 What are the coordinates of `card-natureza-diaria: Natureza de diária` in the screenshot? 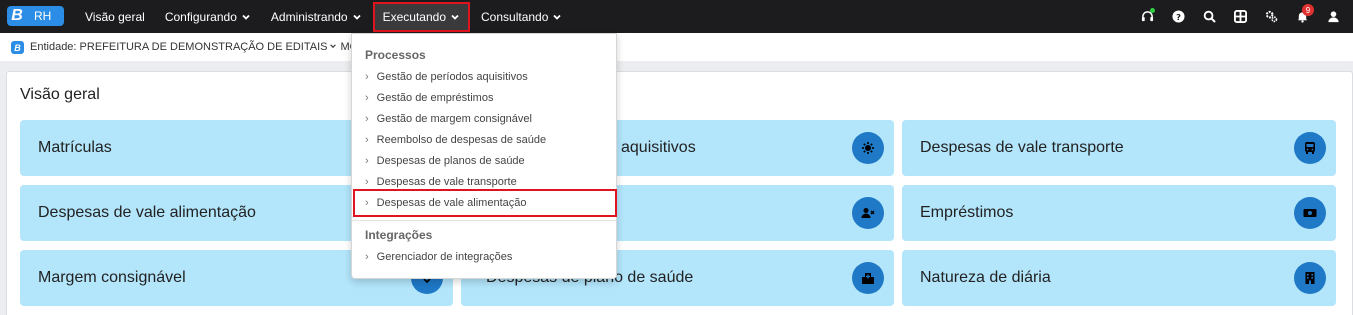 It's located at (1119, 278).